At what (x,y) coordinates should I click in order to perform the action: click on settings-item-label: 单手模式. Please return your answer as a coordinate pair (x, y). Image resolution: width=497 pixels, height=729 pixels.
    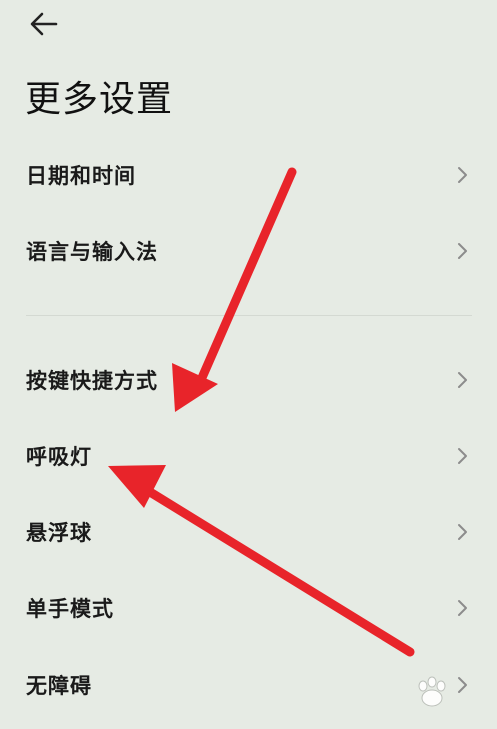
    Looking at the image, I should click on (70, 609).